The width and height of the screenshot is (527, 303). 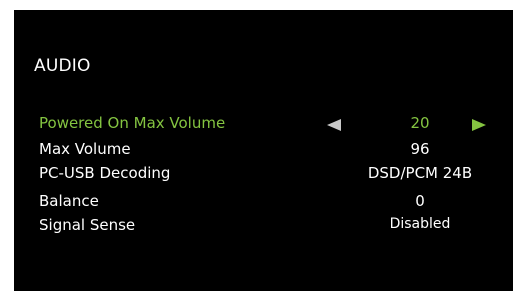 What do you see at coordinates (87, 225) in the screenshot?
I see `menu-item-label: Signal Sense` at bounding box center [87, 225].